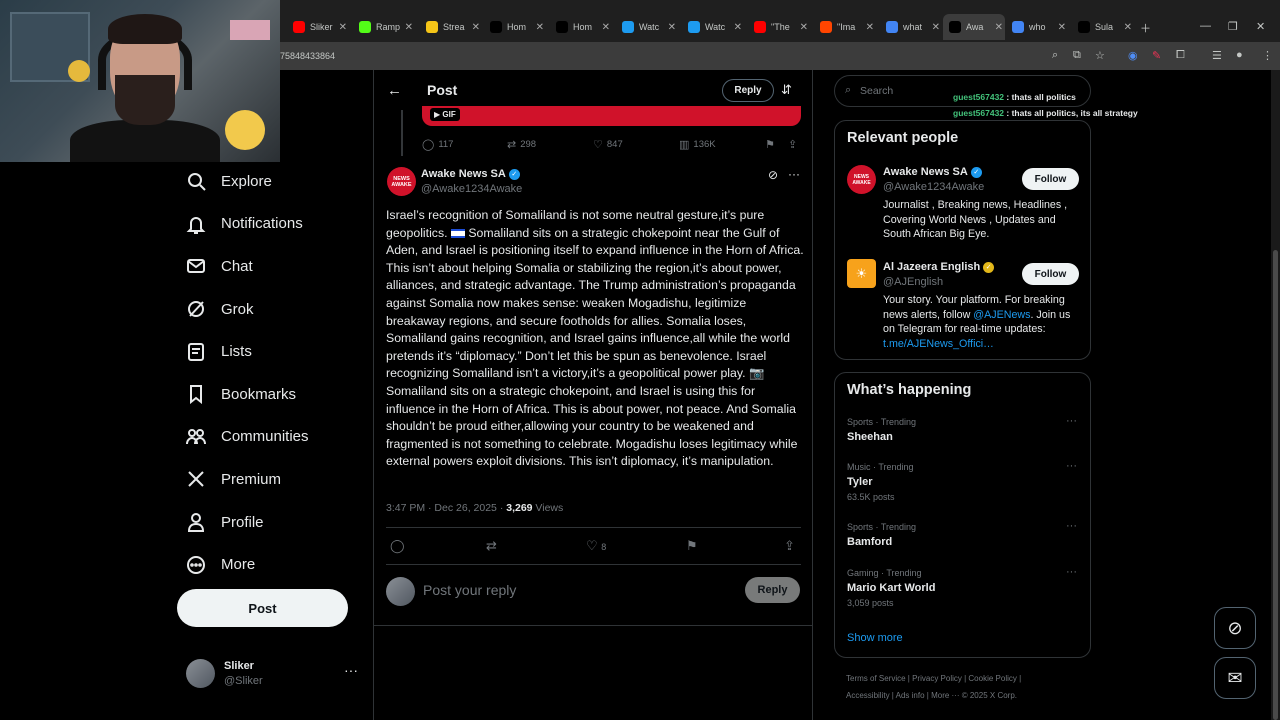 The height and width of the screenshot is (720, 1280). Describe the element at coordinates (962, 91) in the screenshot. I see `search-input: ⌕ Search` at that location.